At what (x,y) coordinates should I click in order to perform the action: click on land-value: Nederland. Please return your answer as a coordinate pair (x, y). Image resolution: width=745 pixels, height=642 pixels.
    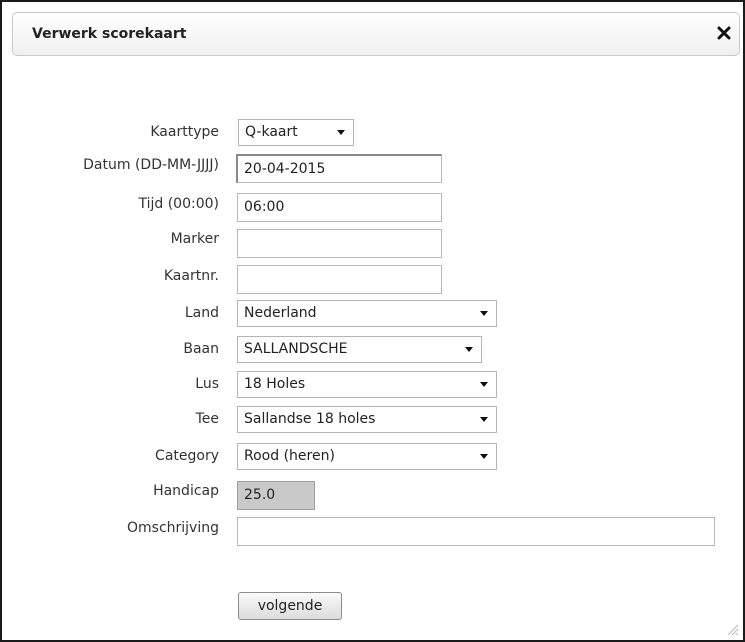
    Looking at the image, I should click on (280, 313).